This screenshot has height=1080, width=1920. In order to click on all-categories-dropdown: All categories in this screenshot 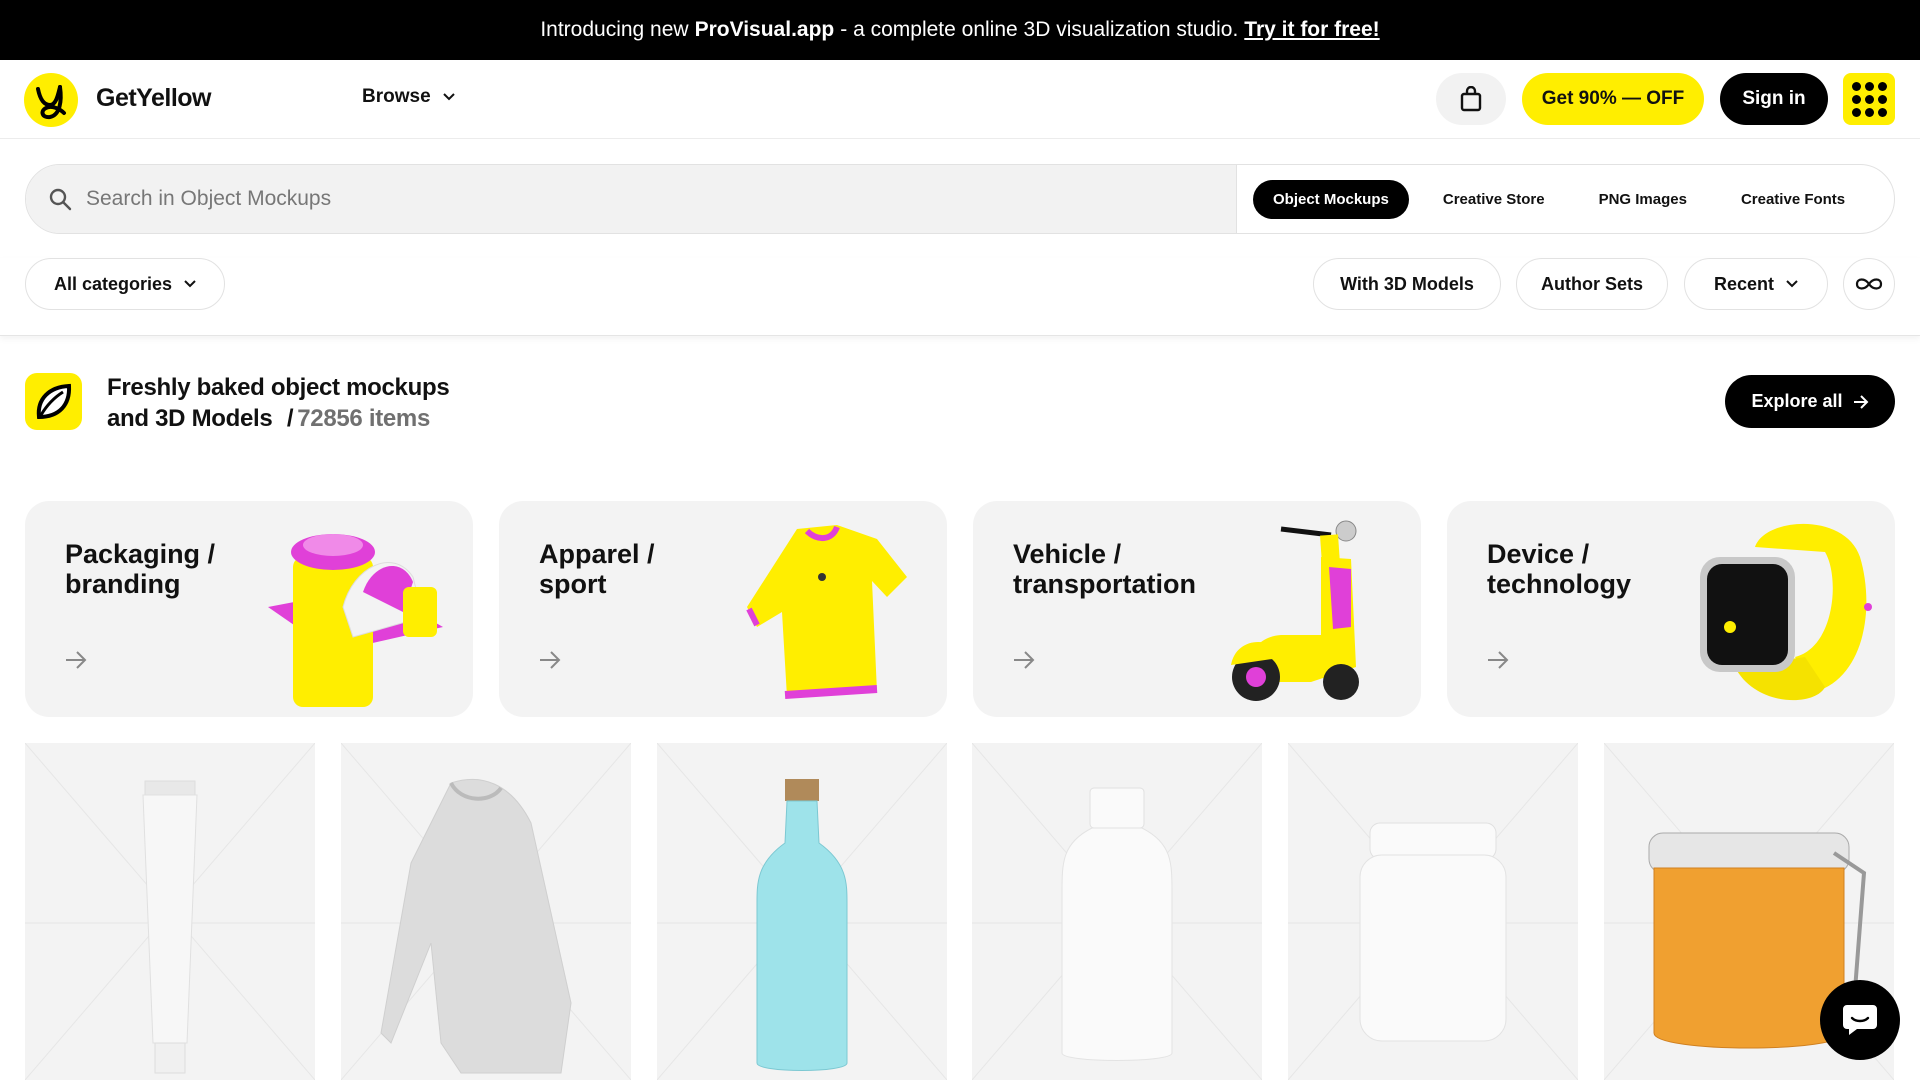, I will do `click(125, 284)`.